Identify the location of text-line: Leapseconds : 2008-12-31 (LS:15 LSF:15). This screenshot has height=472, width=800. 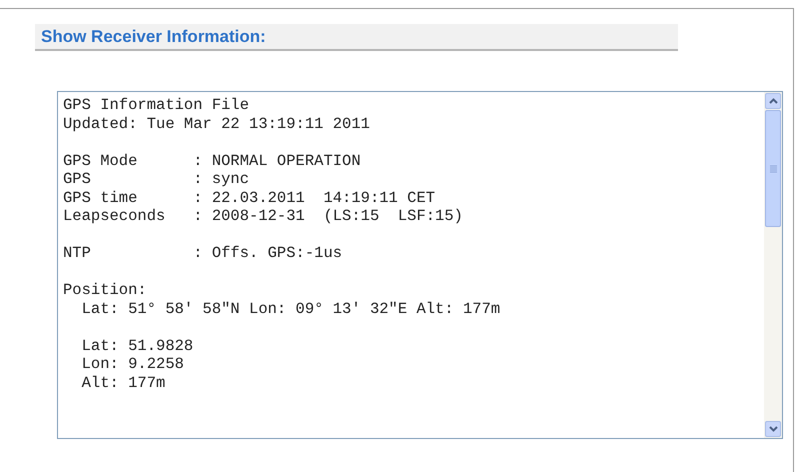
(263, 216).